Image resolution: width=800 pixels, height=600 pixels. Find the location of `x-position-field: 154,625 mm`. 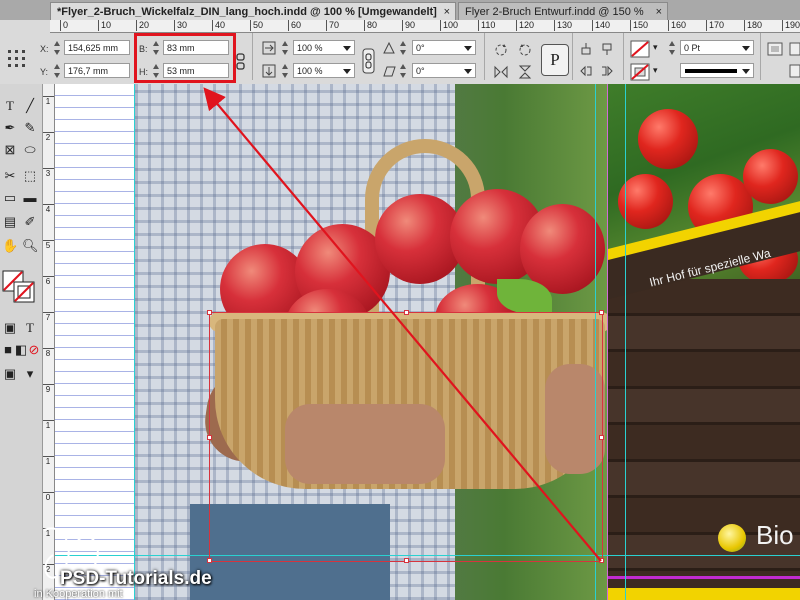

x-position-field: 154,625 mm is located at coordinates (97, 47).